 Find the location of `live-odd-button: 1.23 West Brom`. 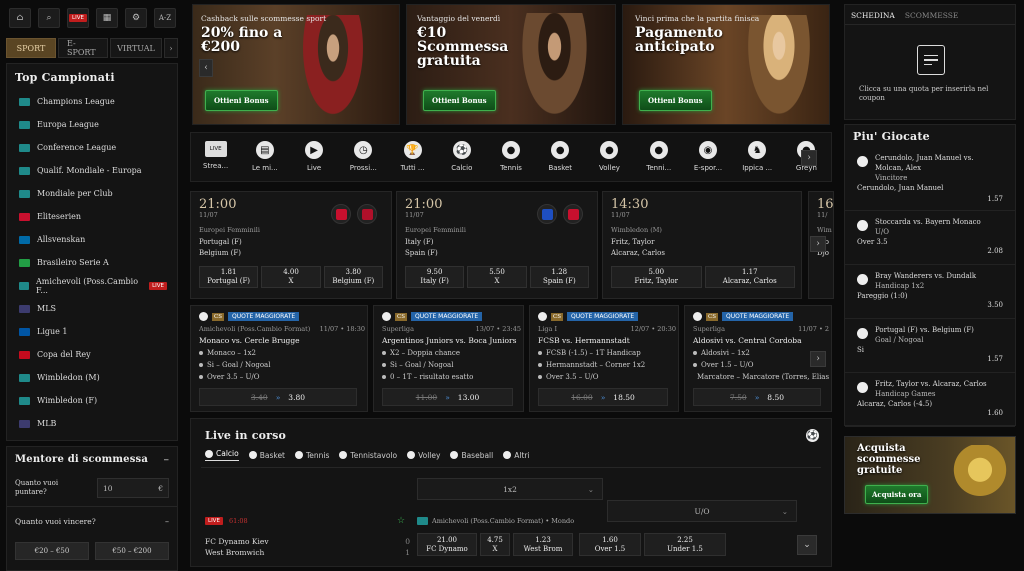

live-odd-button: 1.23 West Brom is located at coordinates (543, 544).